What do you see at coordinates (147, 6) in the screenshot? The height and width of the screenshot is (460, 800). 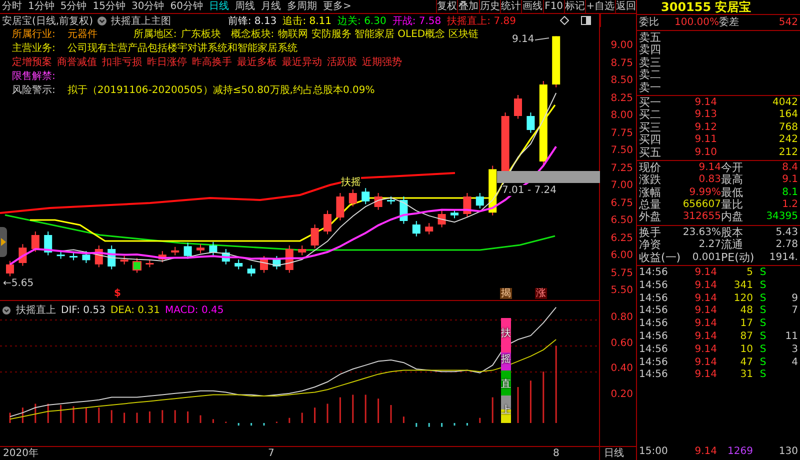 I see `period-tab: 30分钟` at bounding box center [147, 6].